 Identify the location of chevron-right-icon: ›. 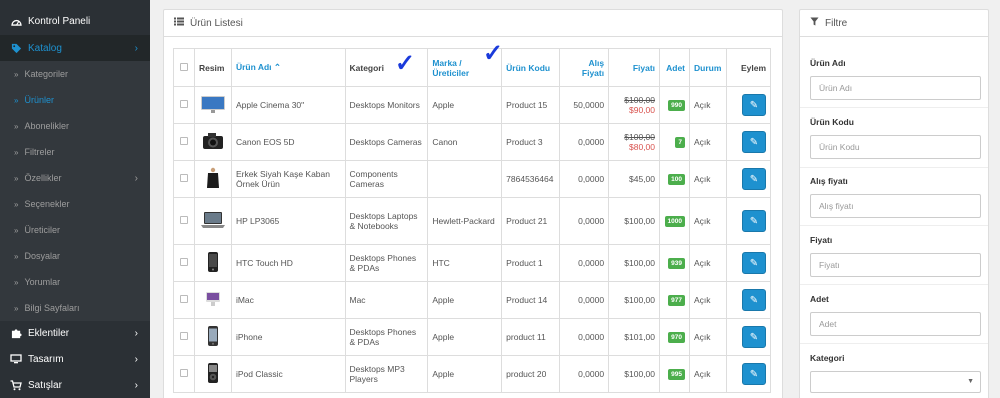
(136, 178).